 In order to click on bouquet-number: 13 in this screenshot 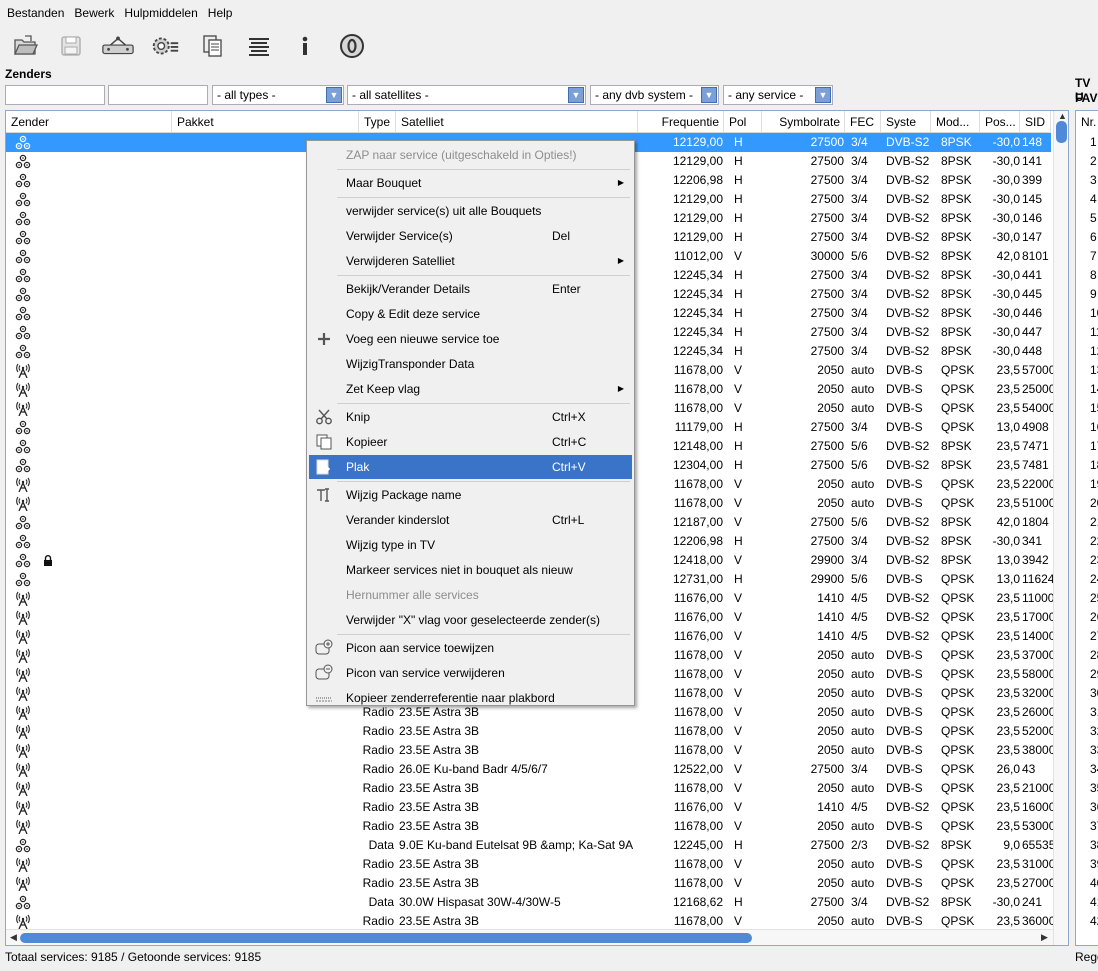, I will do `click(1094, 370)`.